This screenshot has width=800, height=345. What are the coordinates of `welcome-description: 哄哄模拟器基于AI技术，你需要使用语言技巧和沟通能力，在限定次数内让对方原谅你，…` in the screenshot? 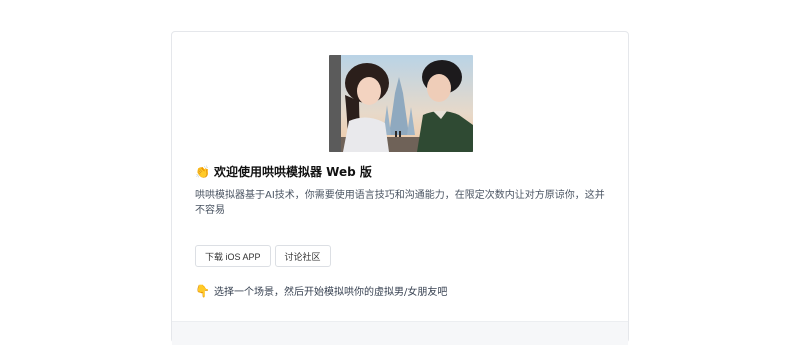 It's located at (400, 203).